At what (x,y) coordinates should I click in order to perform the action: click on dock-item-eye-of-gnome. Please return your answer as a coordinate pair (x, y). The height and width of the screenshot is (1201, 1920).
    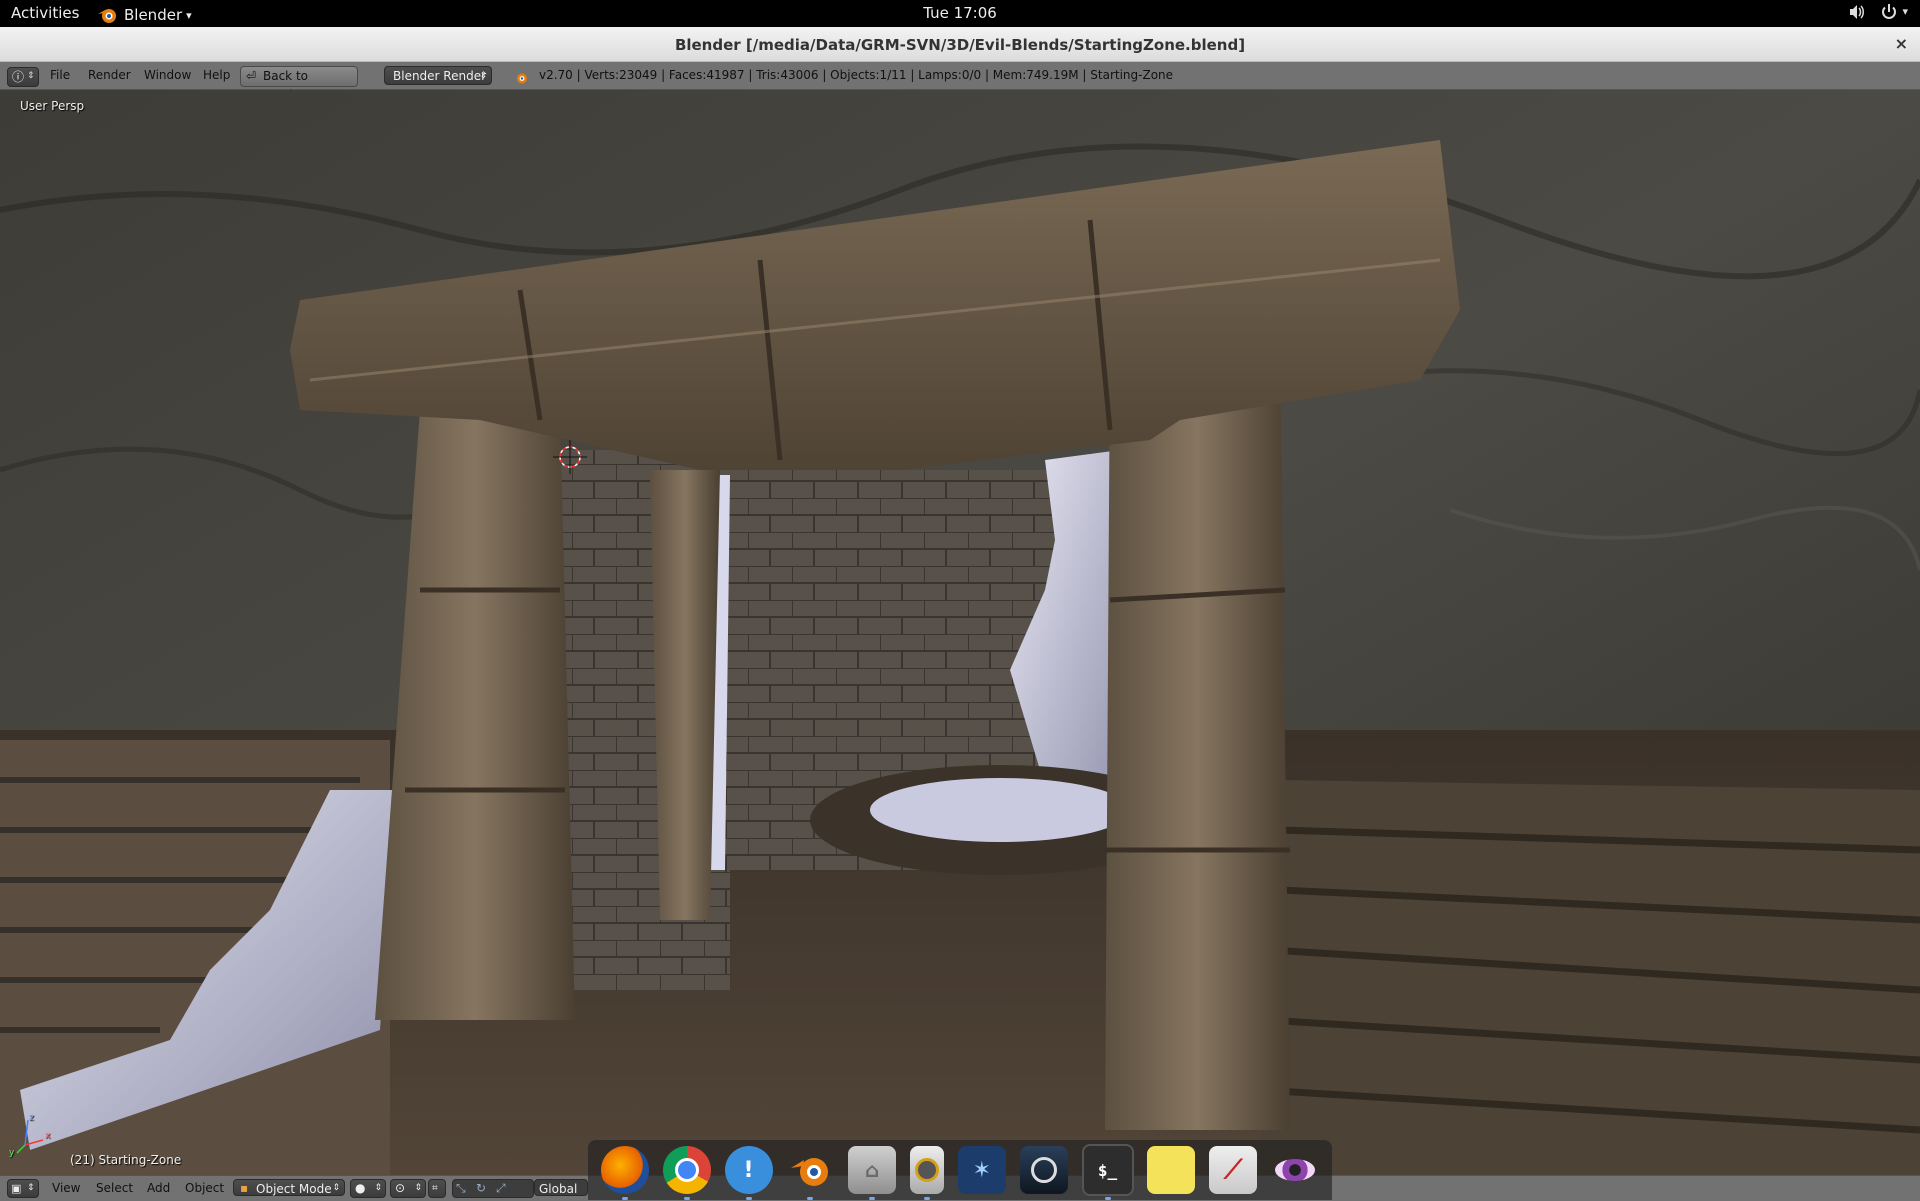
    Looking at the image, I should click on (1295, 1170).